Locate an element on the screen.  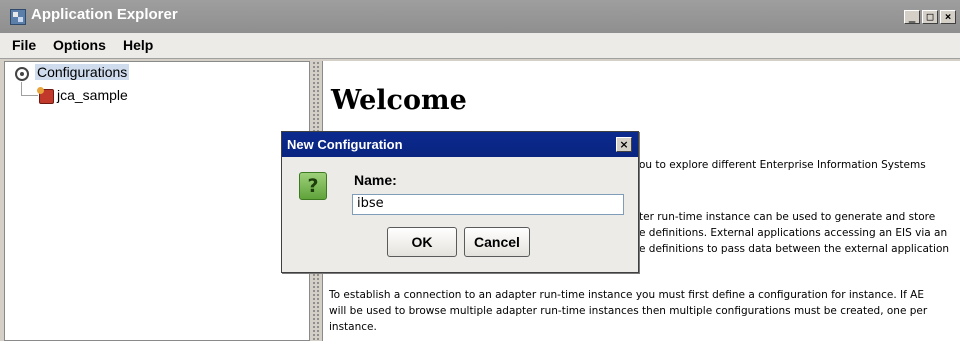
menu-options: Options is located at coordinates (79, 45).